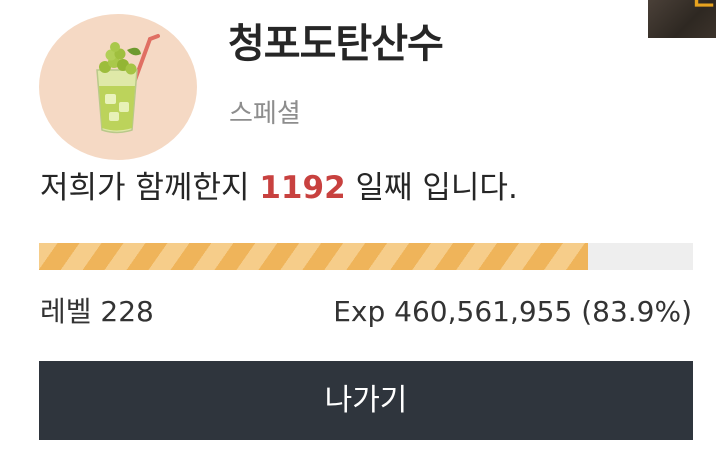  I want to click on exp-progress-fill, so click(313, 256).